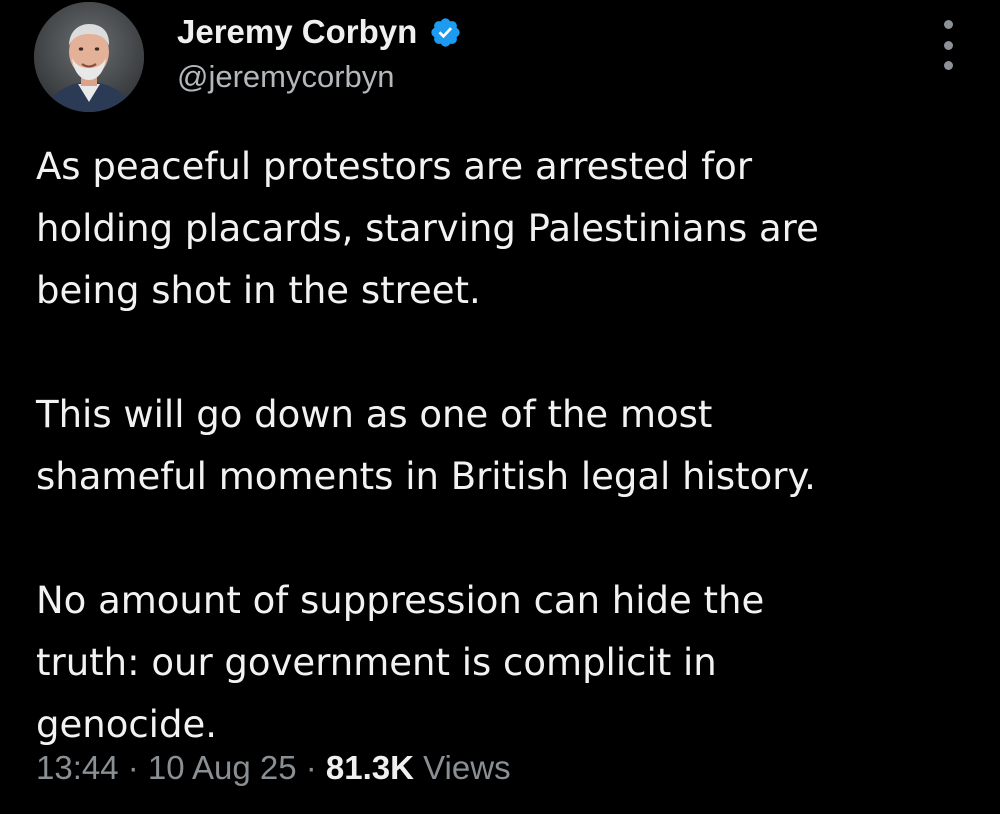  What do you see at coordinates (400, 600) in the screenshot?
I see `tweet-line: No amount of suppression can hide the` at bounding box center [400, 600].